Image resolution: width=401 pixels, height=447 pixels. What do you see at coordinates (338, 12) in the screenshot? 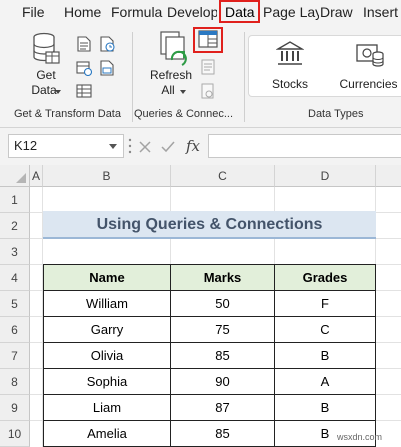
I see `tab-draw: Draw` at bounding box center [338, 12].